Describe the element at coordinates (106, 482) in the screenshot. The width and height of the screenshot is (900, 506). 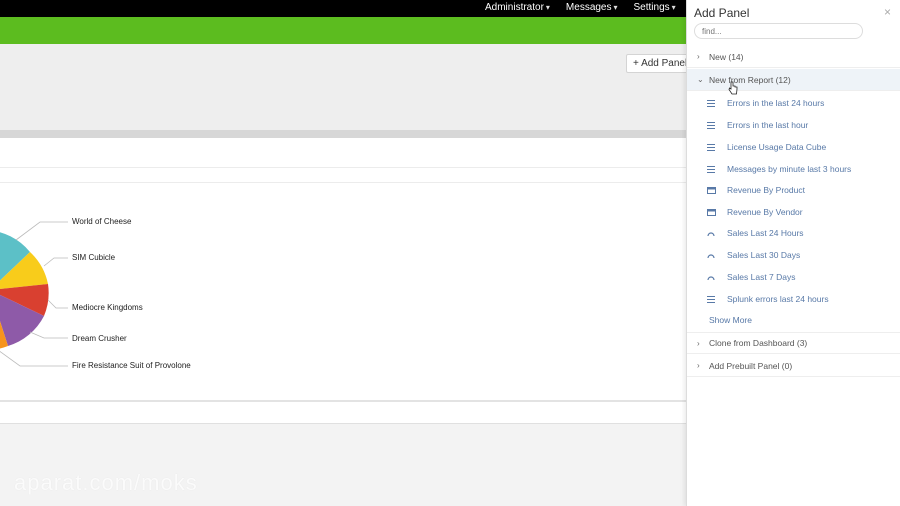
I see `watermark: aparat.com/moks` at that location.